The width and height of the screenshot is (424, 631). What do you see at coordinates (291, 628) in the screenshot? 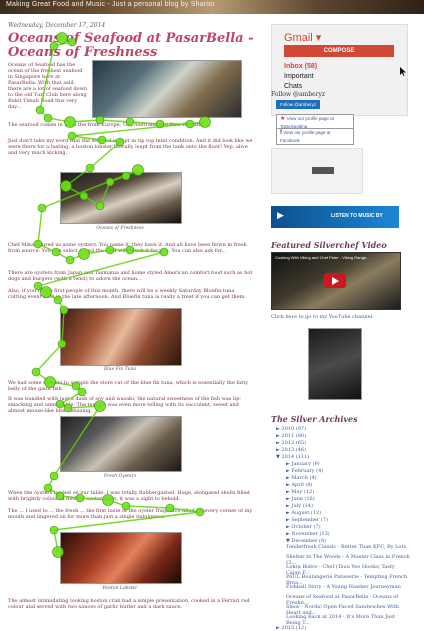
I see `archive-year-link: ► 2015 (12)` at bounding box center [291, 628].